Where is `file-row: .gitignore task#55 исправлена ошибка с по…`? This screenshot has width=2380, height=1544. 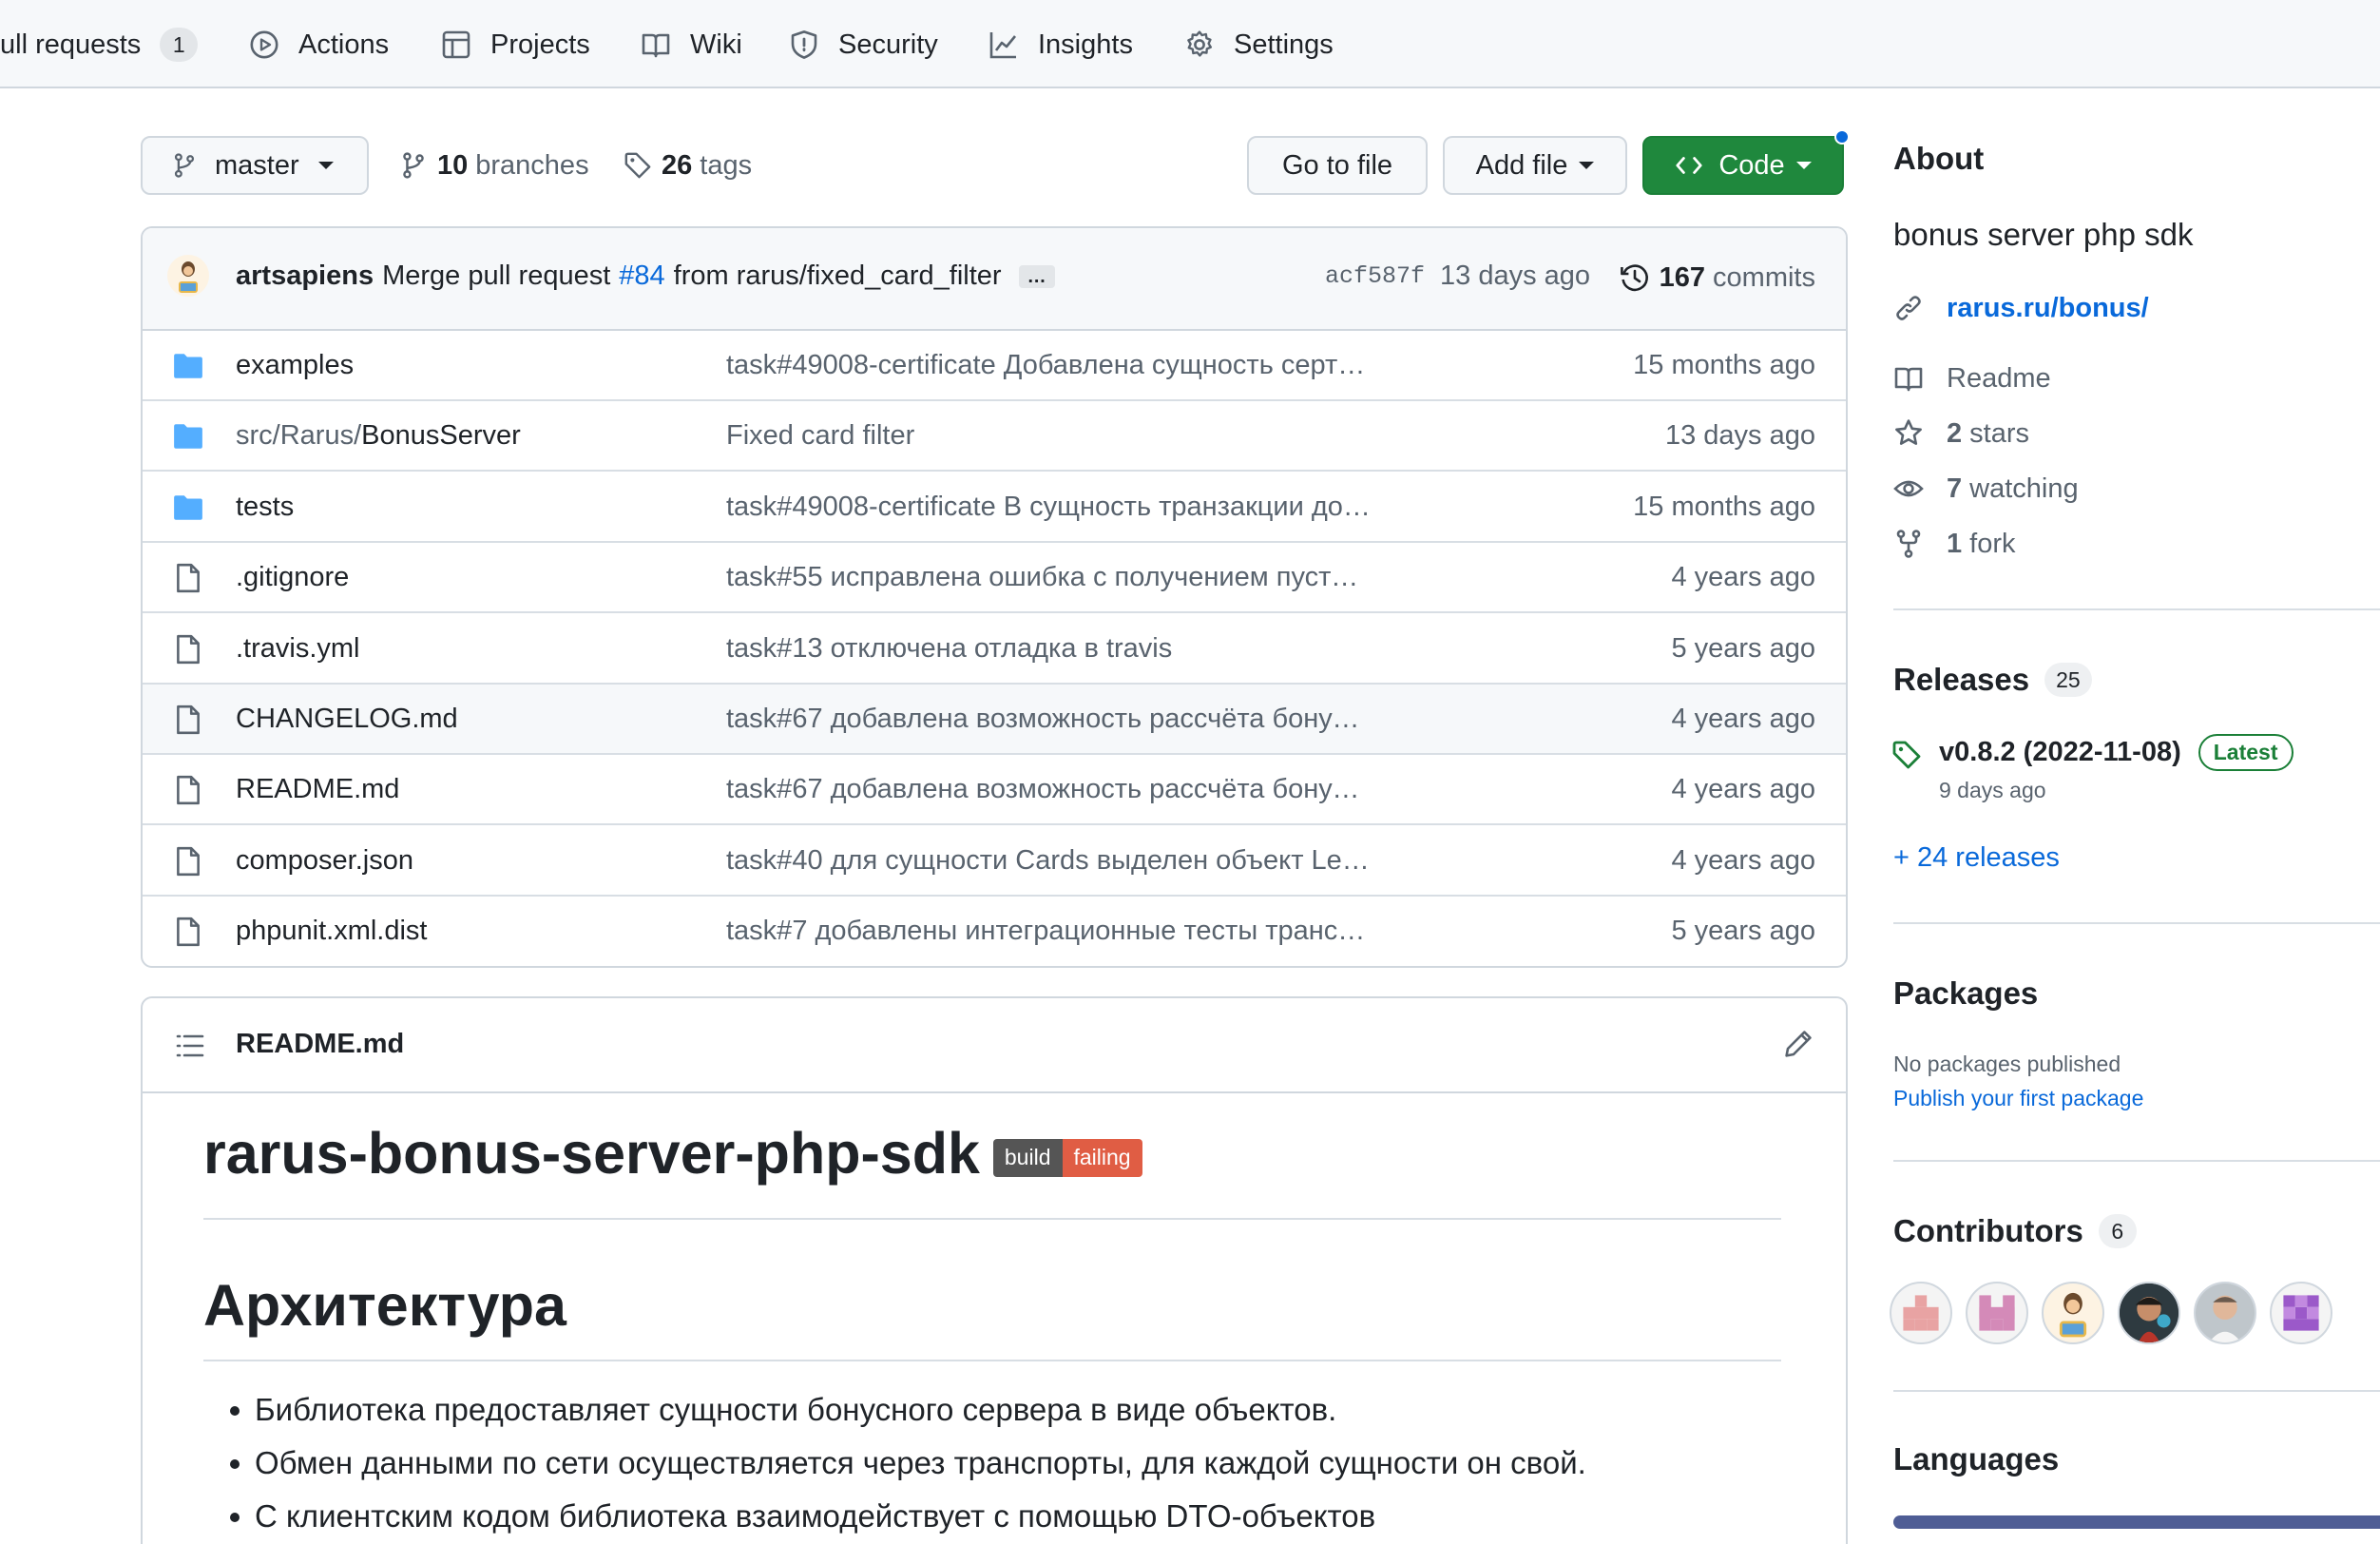 file-row: .gitignore task#55 исправлена ошибка с по… is located at coordinates (994, 578).